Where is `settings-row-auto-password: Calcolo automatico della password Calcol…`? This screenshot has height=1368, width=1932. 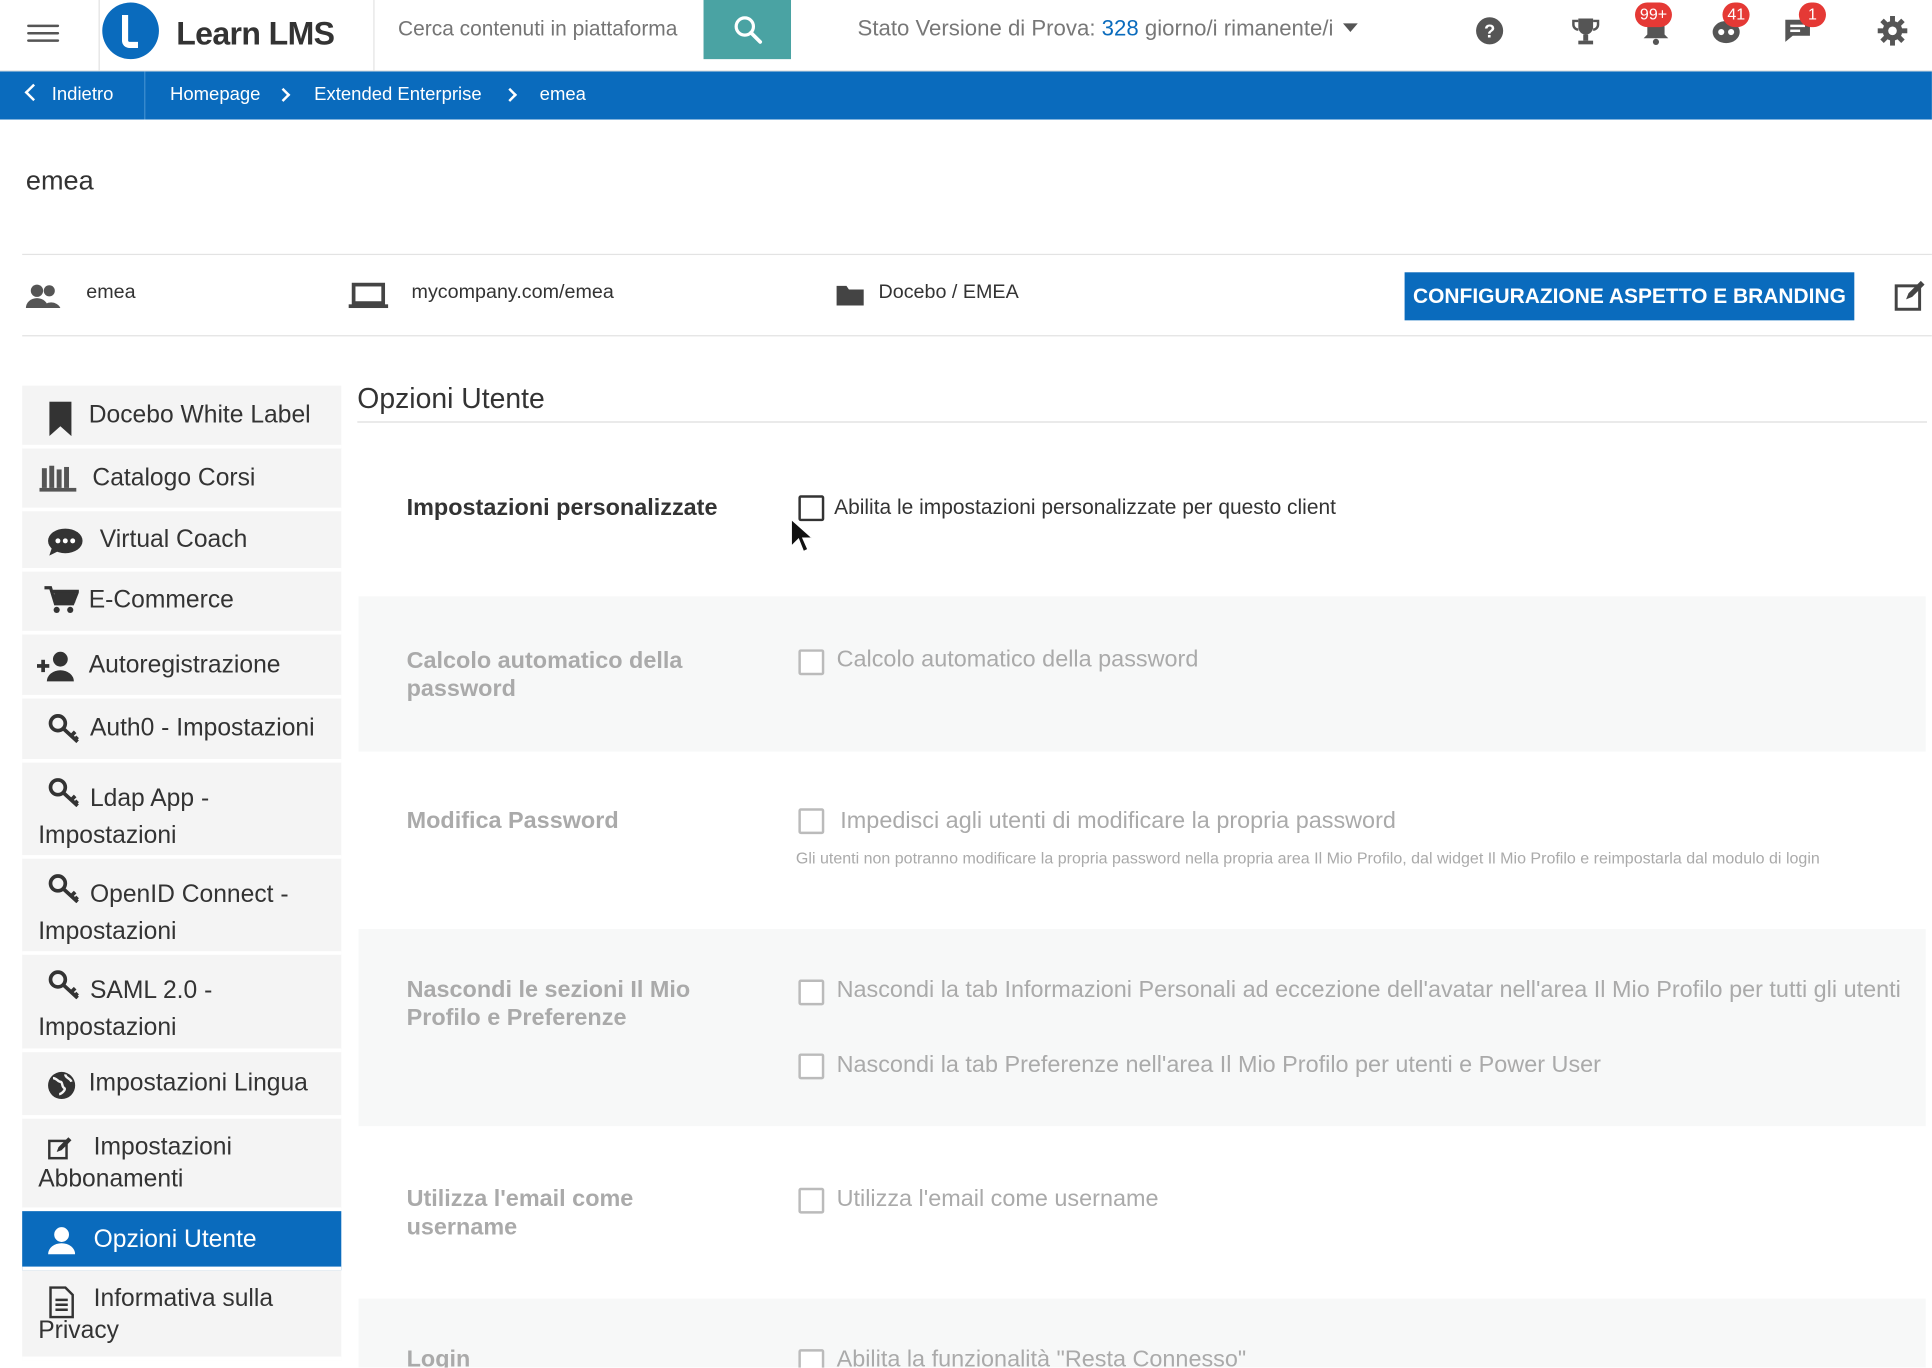 settings-row-auto-password: Calcolo automatico della password Calcol… is located at coordinates (1142, 674).